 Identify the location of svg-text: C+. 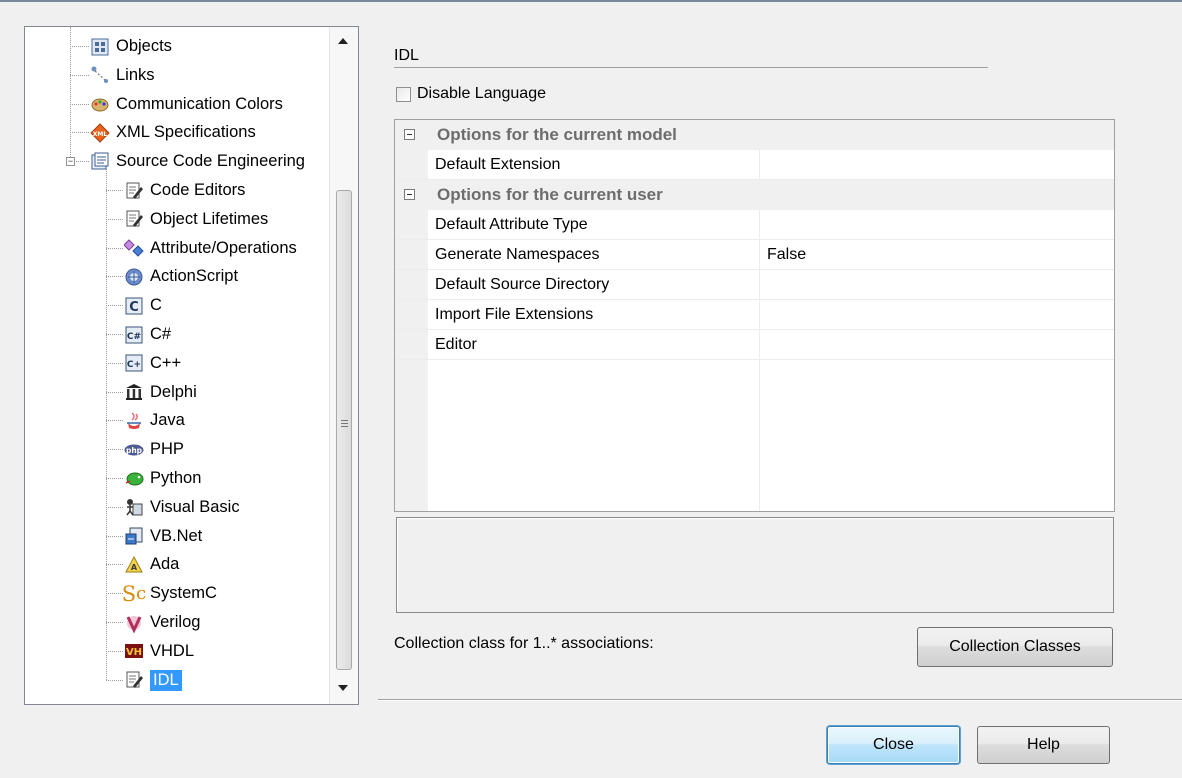
(134, 365).